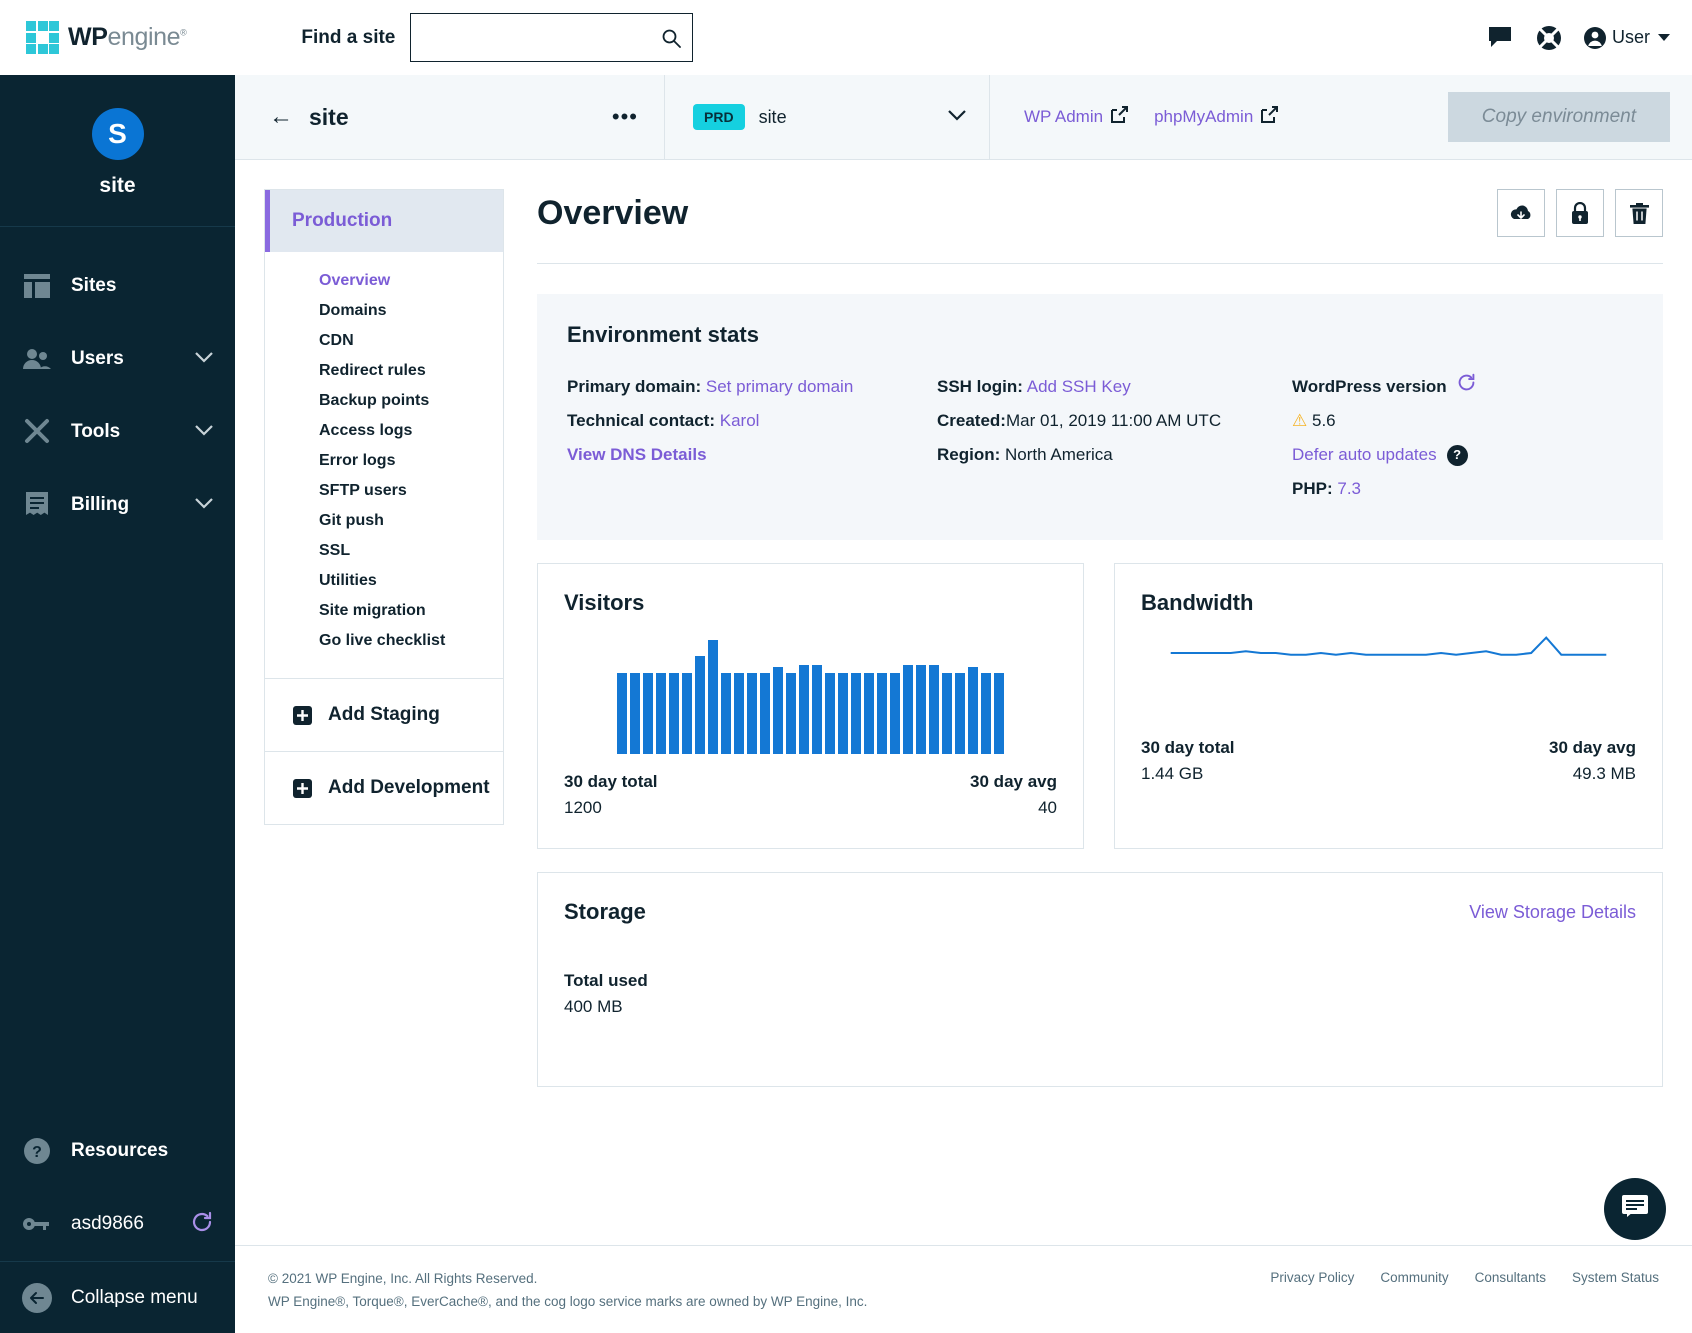 The width and height of the screenshot is (1692, 1333). Describe the element at coordinates (583, 807) in the screenshot. I see `visitors-total-value: 1200` at that location.